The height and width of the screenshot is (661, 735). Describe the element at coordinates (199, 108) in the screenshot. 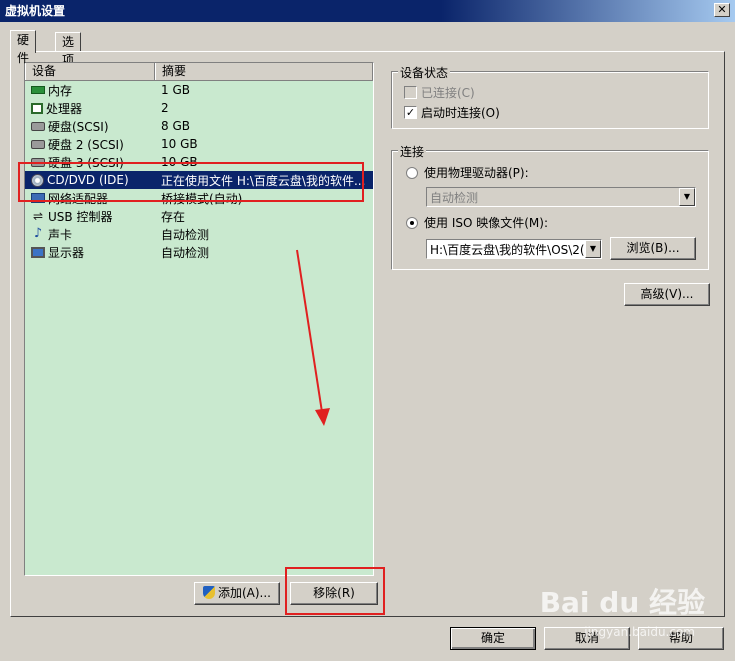

I see `device-row-processor: 处理器 2` at that location.